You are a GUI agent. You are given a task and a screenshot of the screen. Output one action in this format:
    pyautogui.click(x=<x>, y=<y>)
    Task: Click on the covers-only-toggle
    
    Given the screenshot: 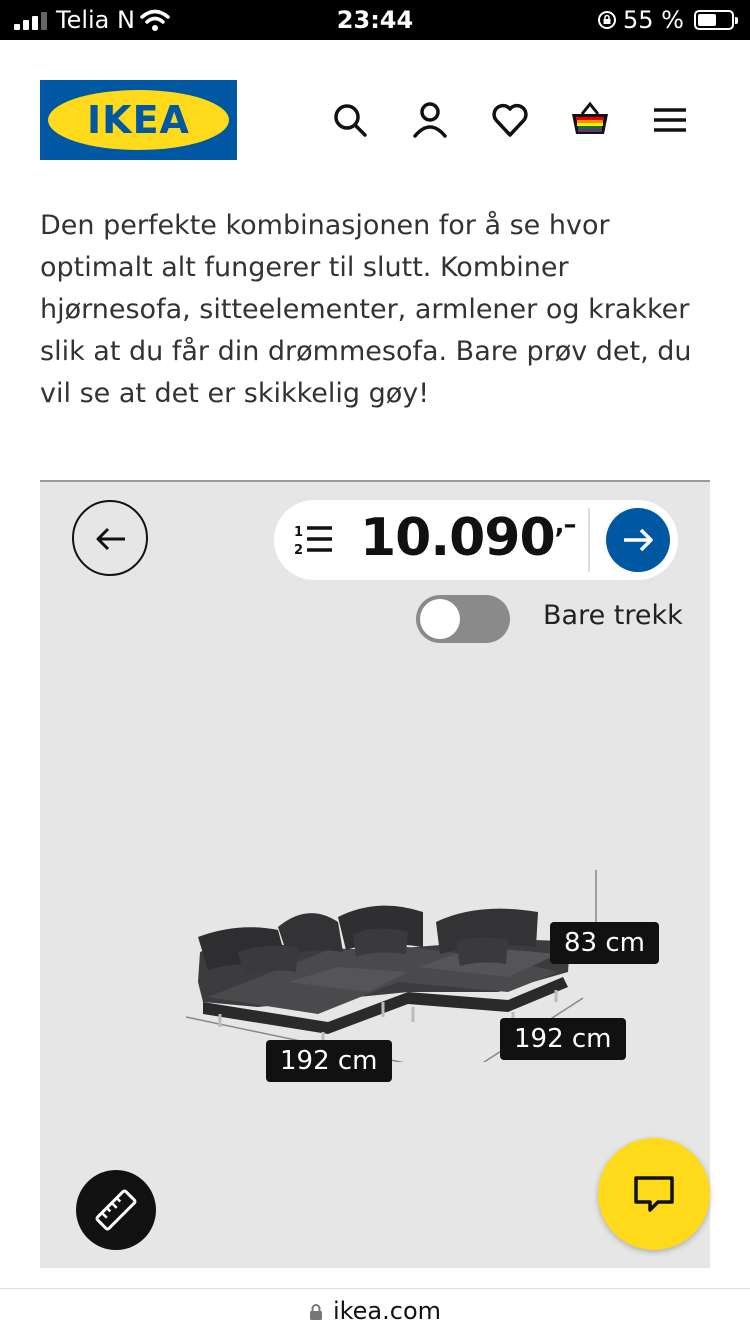 What is the action you would take?
    pyautogui.click(x=463, y=619)
    